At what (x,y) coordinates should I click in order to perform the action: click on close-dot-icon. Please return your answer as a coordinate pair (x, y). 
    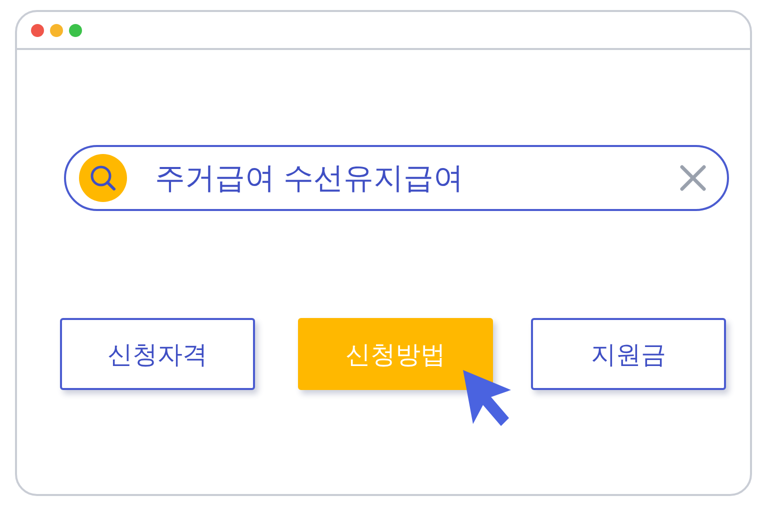
    Looking at the image, I should click on (37, 30).